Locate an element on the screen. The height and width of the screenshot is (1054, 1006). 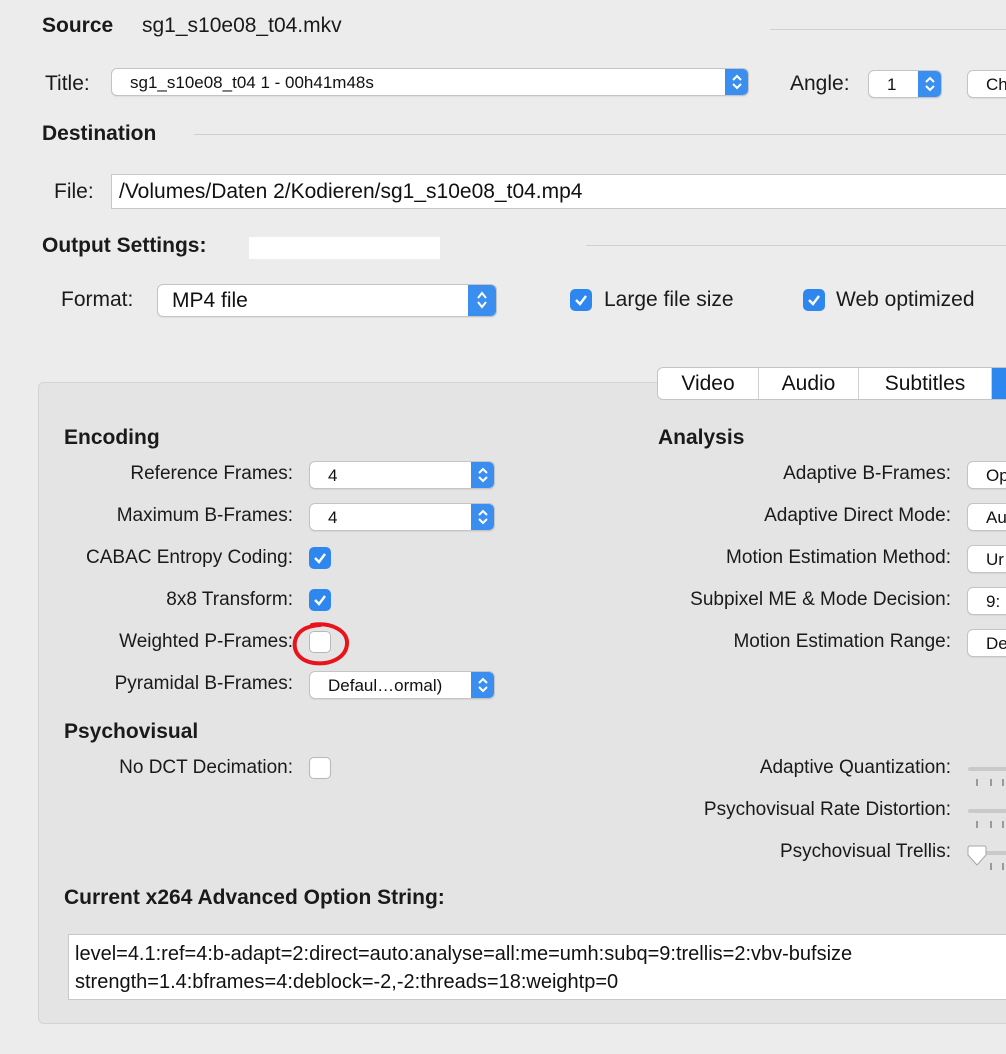
chapters-select-value: Ch is located at coordinates (996, 84).